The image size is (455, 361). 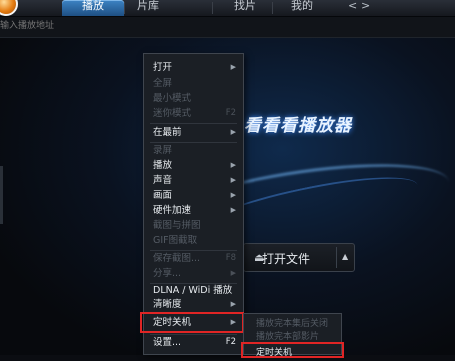 What do you see at coordinates (286, 259) in the screenshot?
I see `open-file-label: 打开文件` at bounding box center [286, 259].